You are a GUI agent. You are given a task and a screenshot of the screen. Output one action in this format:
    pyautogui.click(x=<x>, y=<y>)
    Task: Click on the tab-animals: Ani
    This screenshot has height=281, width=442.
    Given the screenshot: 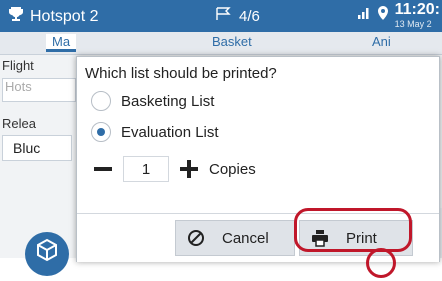 What is the action you would take?
    pyautogui.click(x=381, y=41)
    